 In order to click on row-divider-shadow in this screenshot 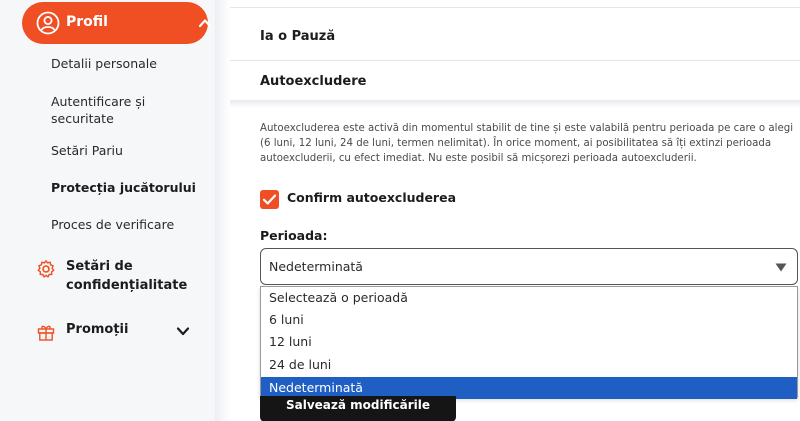, I will do `click(515, 104)`.